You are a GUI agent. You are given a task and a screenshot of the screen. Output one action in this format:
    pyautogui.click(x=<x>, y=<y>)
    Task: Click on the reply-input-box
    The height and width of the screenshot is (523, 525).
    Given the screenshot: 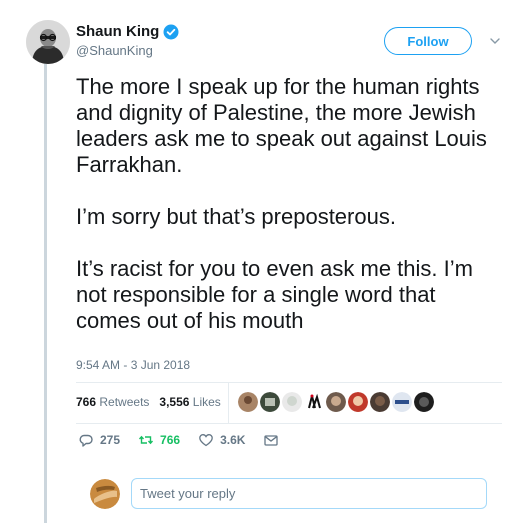 What is the action you would take?
    pyautogui.click(x=309, y=493)
    